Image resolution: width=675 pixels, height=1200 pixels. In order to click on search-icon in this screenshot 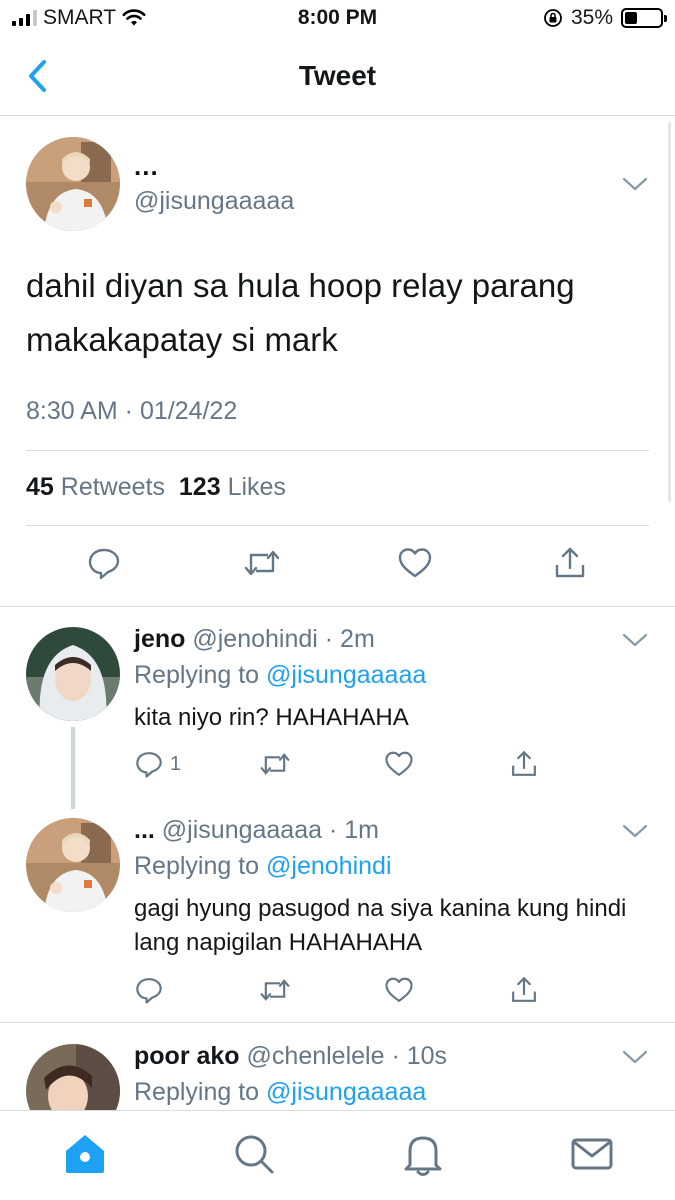, I will do `click(254, 1154)`.